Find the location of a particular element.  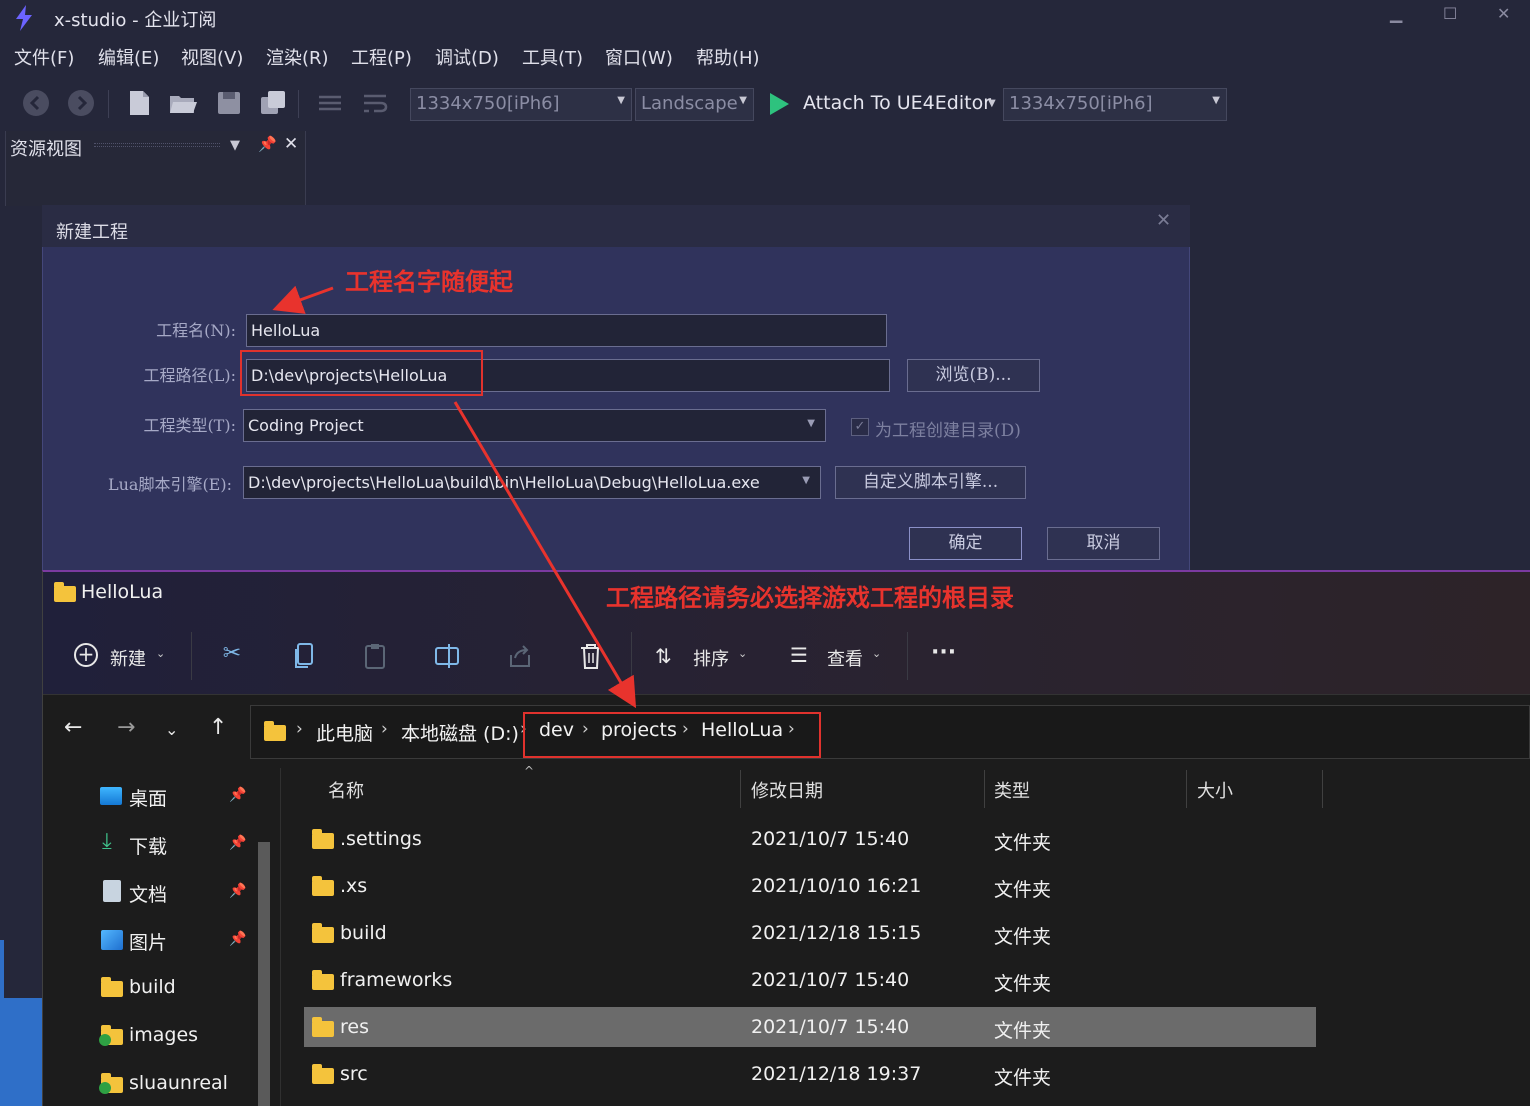

rename-icon is located at coordinates (448, 656).